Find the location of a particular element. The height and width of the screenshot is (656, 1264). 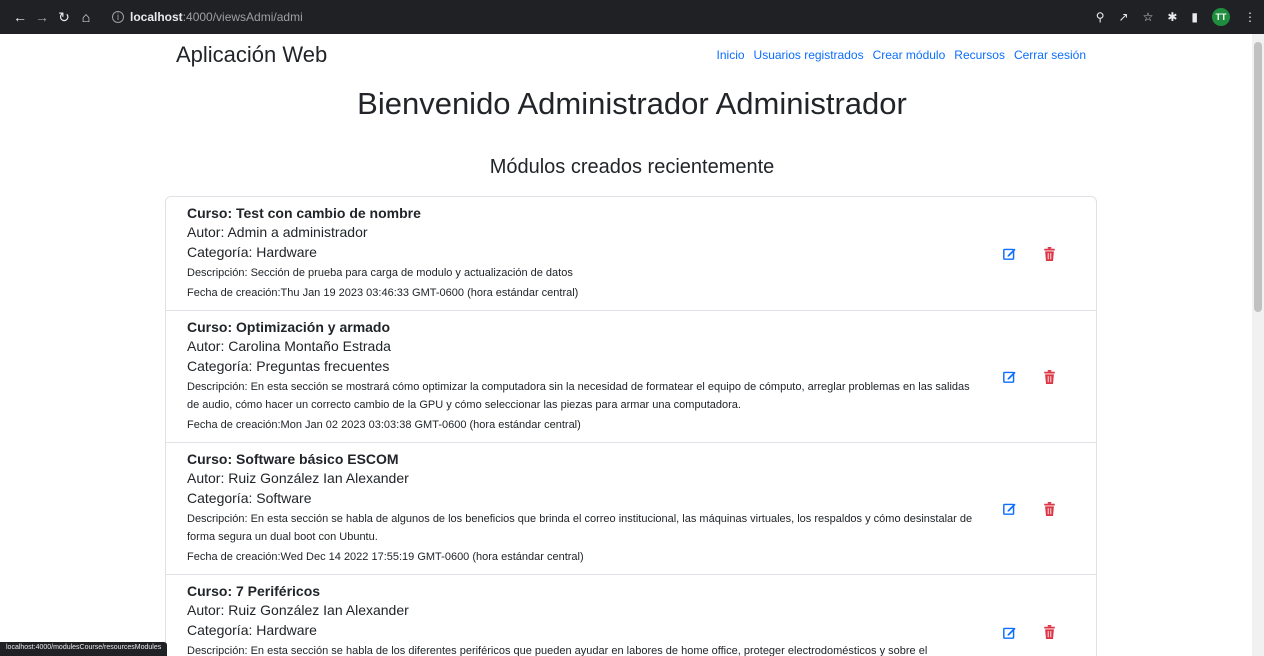

url-host: localhost is located at coordinates (156, 17).